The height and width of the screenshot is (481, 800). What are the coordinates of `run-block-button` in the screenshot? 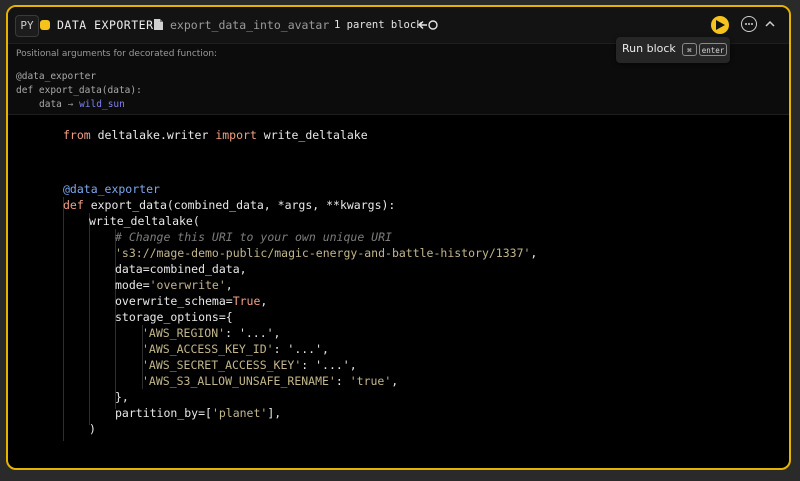 It's located at (720, 25).